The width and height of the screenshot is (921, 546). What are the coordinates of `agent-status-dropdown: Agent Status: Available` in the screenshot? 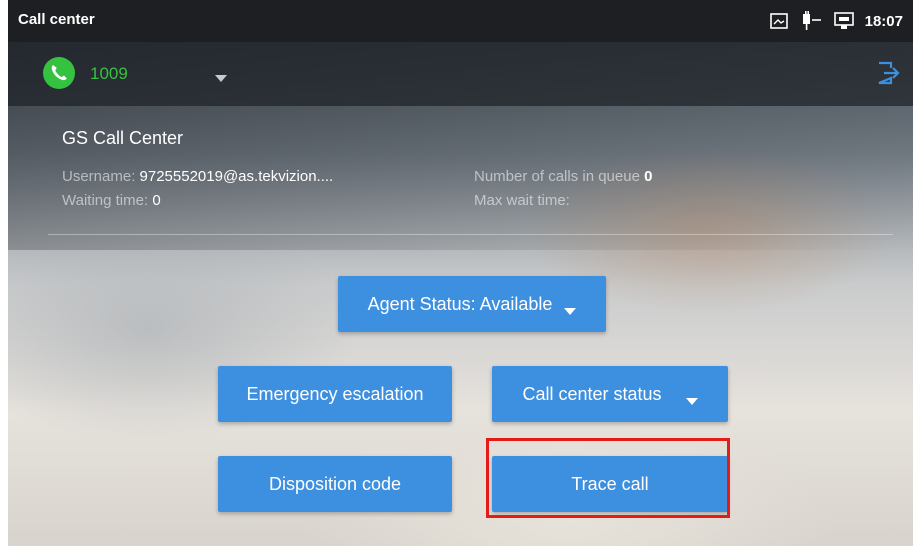 It's located at (472, 304).